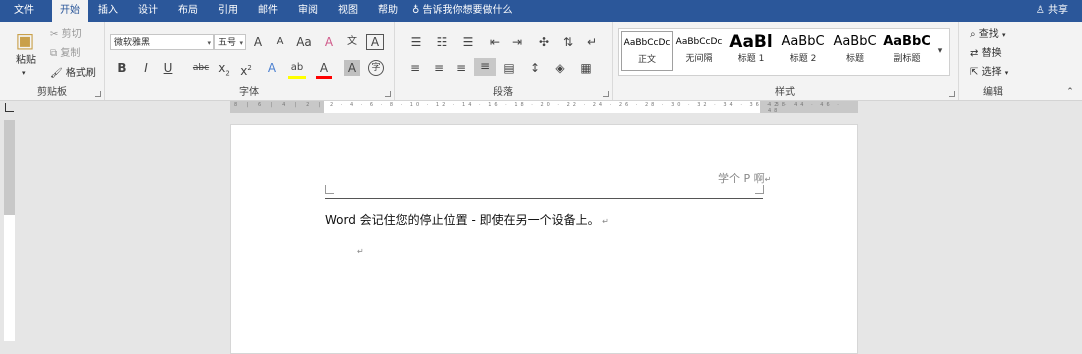 This screenshot has height=354, width=1082. I want to click on align-left-icon: ≡, so click(415, 68).